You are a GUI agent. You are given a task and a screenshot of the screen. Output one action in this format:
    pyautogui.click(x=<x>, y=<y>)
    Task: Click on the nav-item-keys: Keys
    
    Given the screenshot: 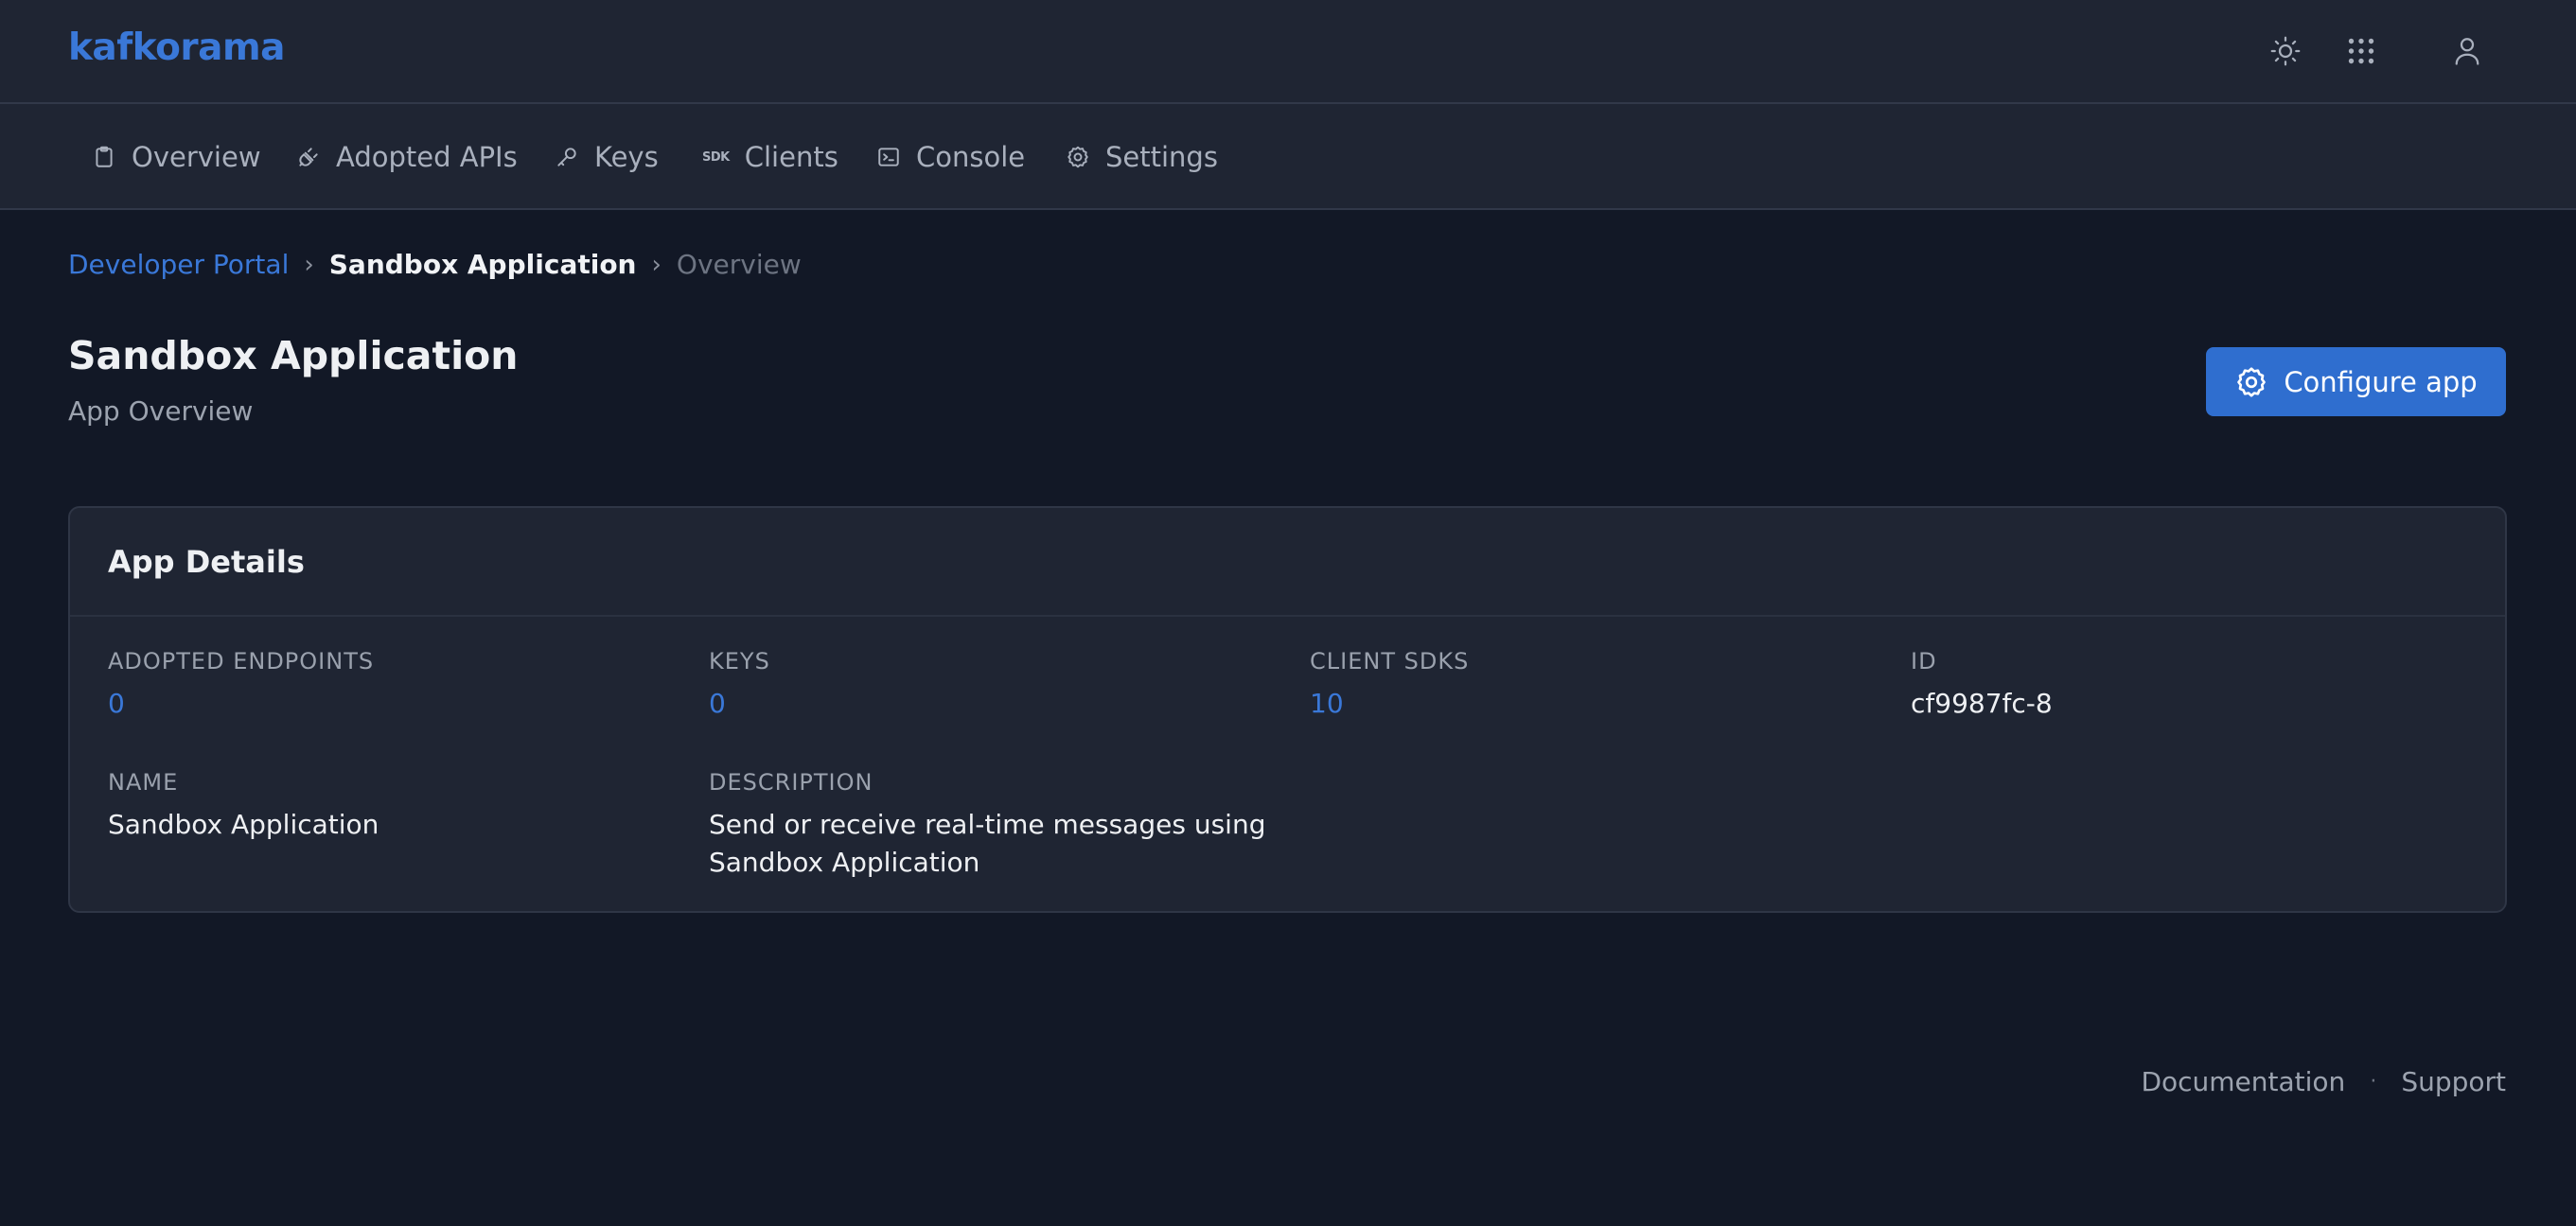 What is the action you would take?
    pyautogui.click(x=607, y=157)
    